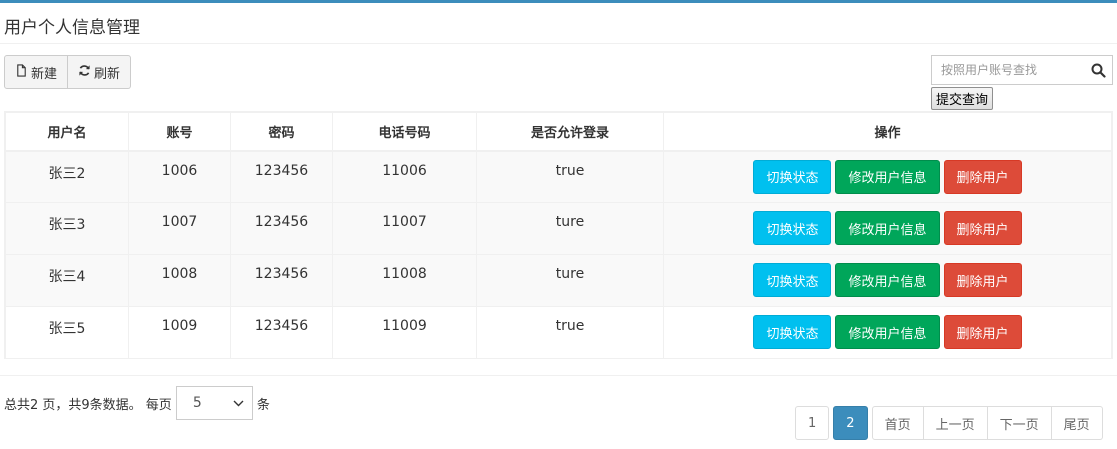 The image size is (1117, 449). What do you see at coordinates (238, 403) in the screenshot?
I see `chevron-down-icon` at bounding box center [238, 403].